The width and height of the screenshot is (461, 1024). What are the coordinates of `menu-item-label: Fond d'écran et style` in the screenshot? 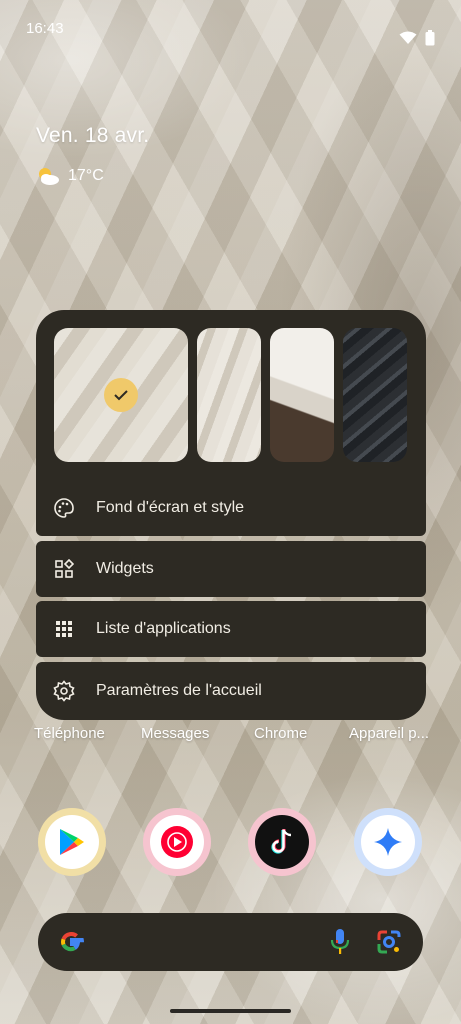 It's located at (170, 507).